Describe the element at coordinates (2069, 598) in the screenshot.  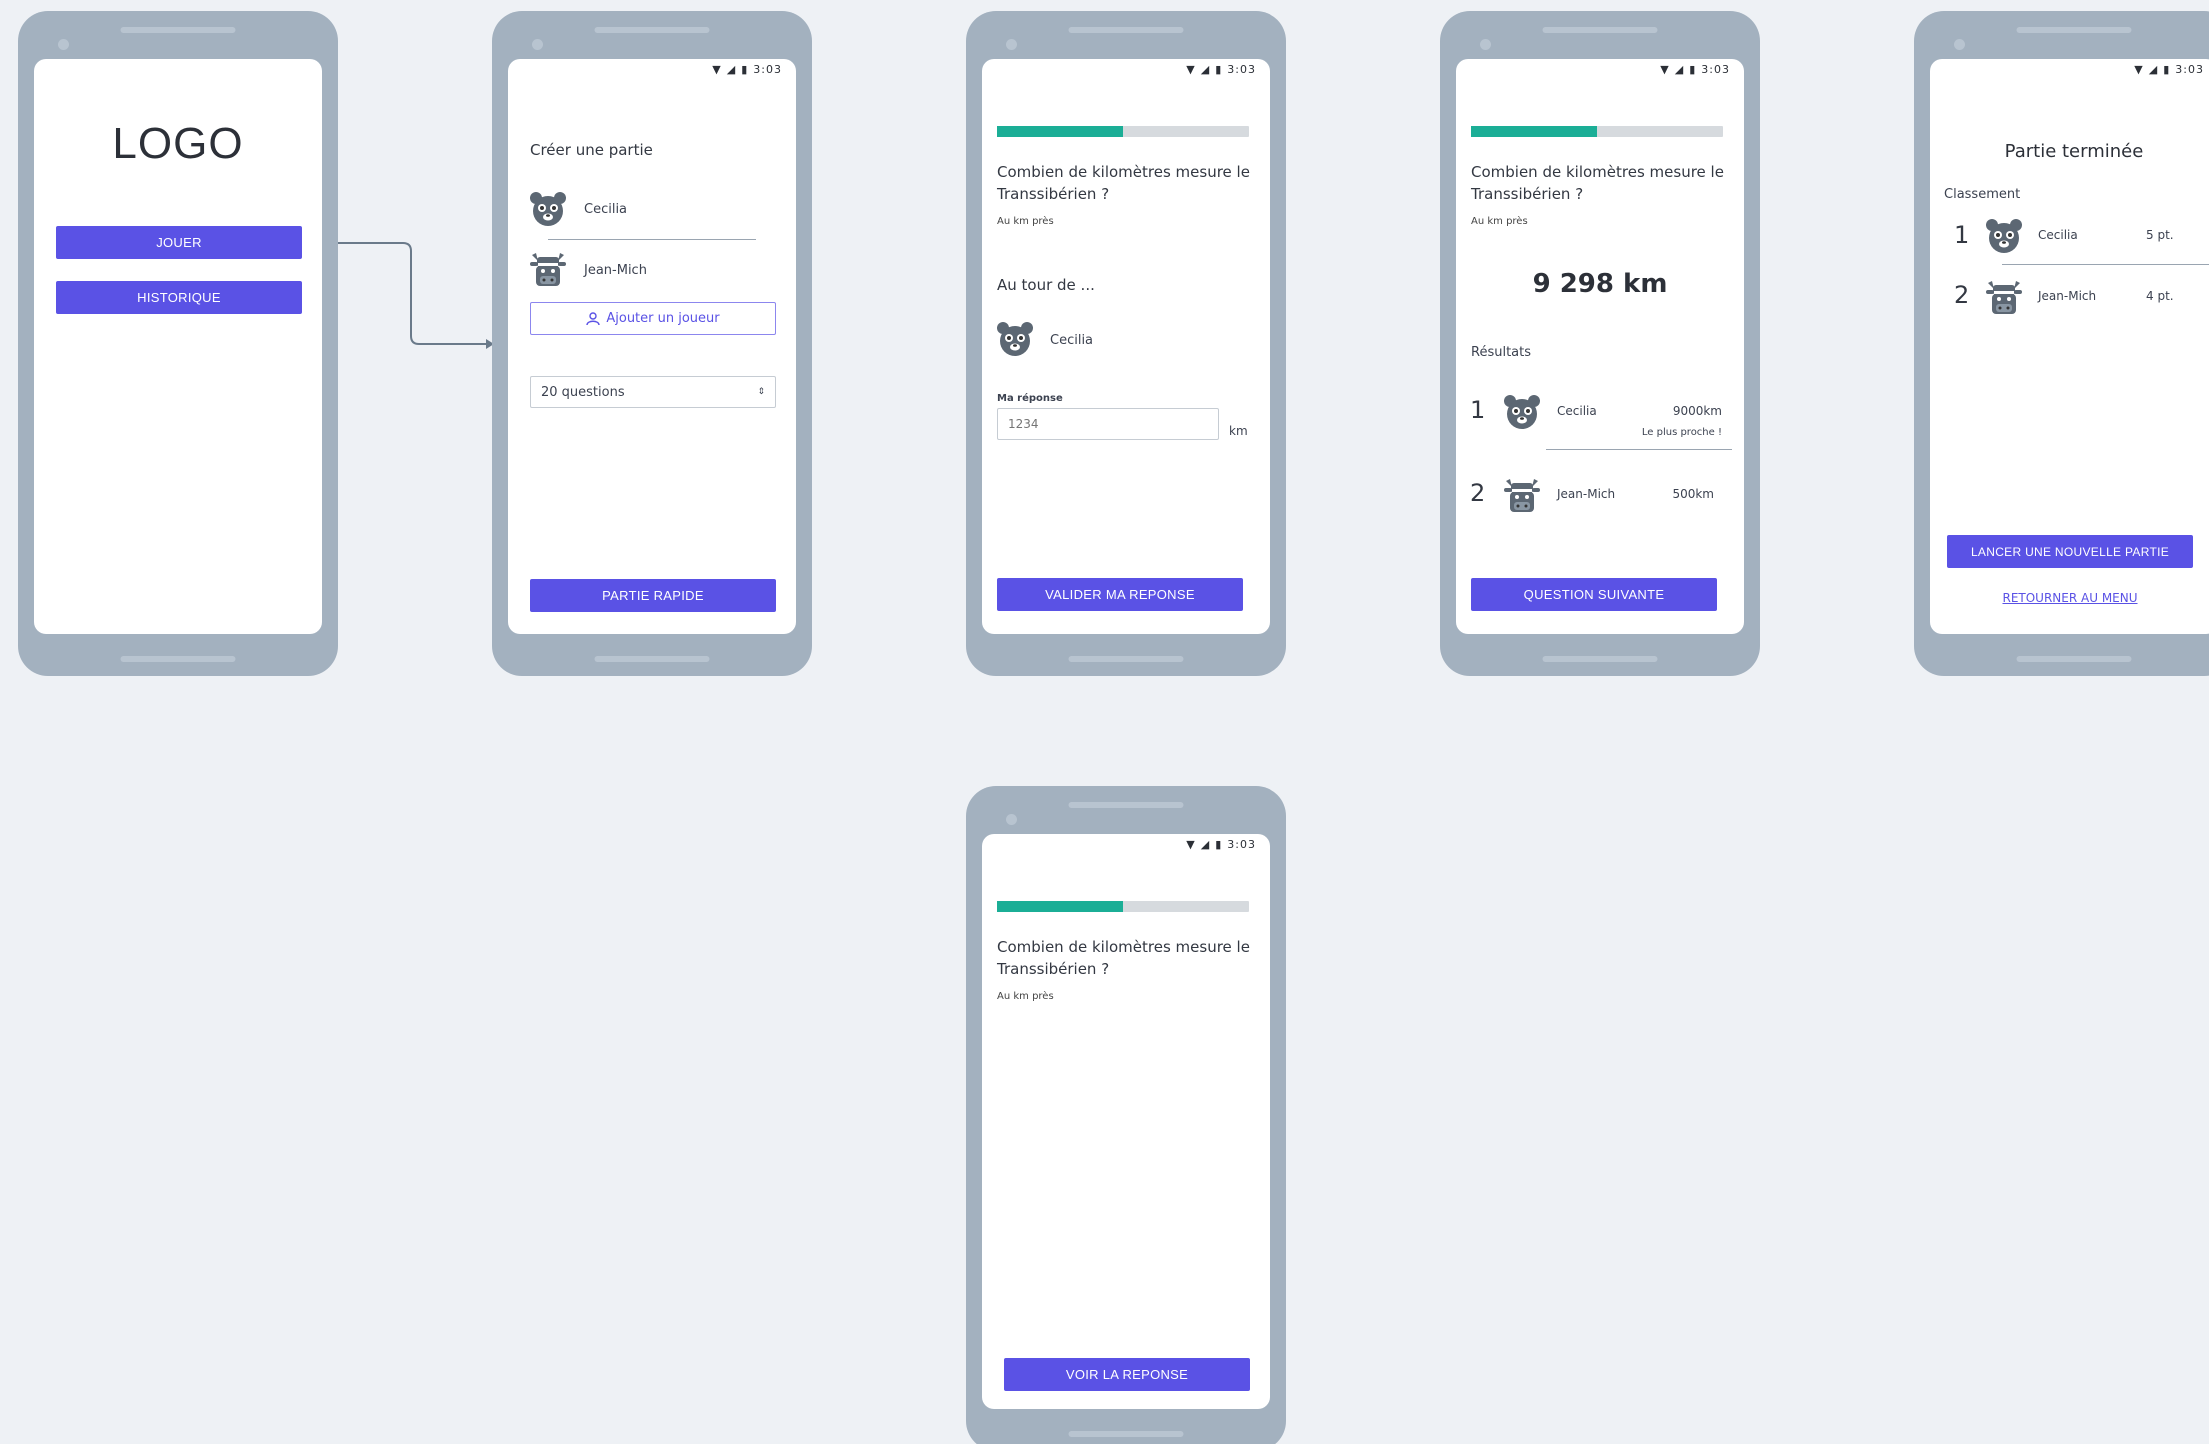
I see `back-to-menu-link: RETOURNER AU MENU` at that location.